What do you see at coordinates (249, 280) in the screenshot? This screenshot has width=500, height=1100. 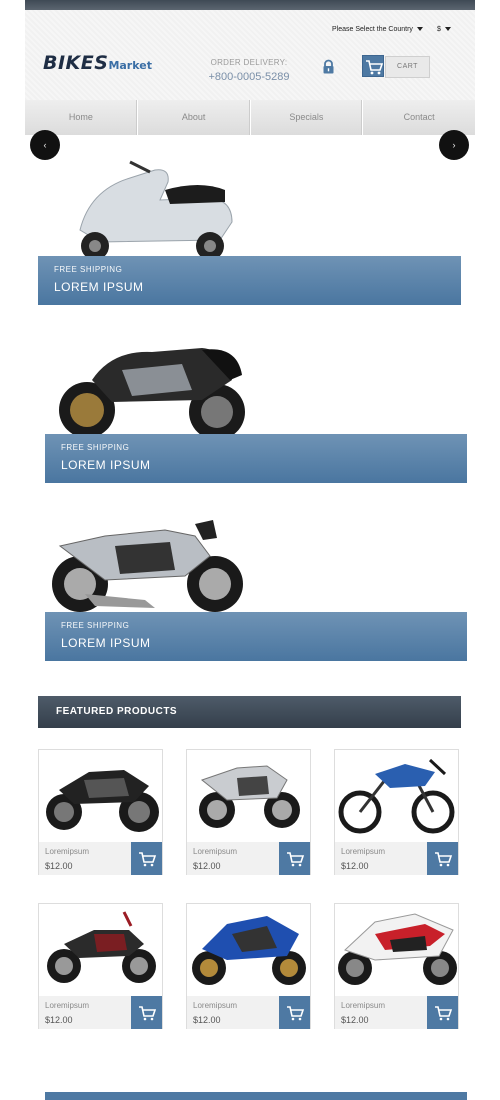 I see `slide-banner-1: FREE SHIPPING LOREM IPSUM` at bounding box center [249, 280].